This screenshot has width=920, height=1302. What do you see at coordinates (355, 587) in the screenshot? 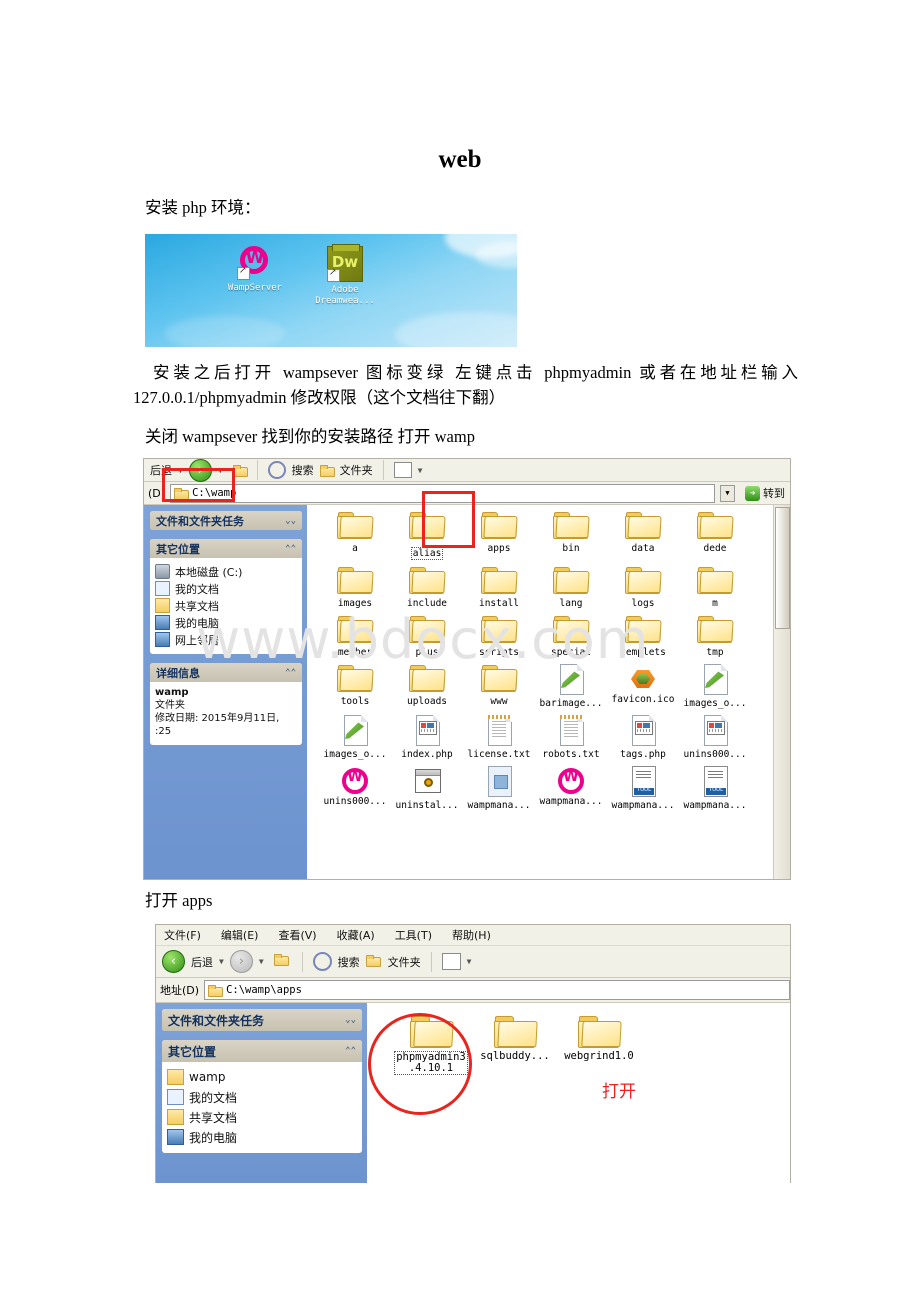
I see `file-grid-item: images` at bounding box center [355, 587].